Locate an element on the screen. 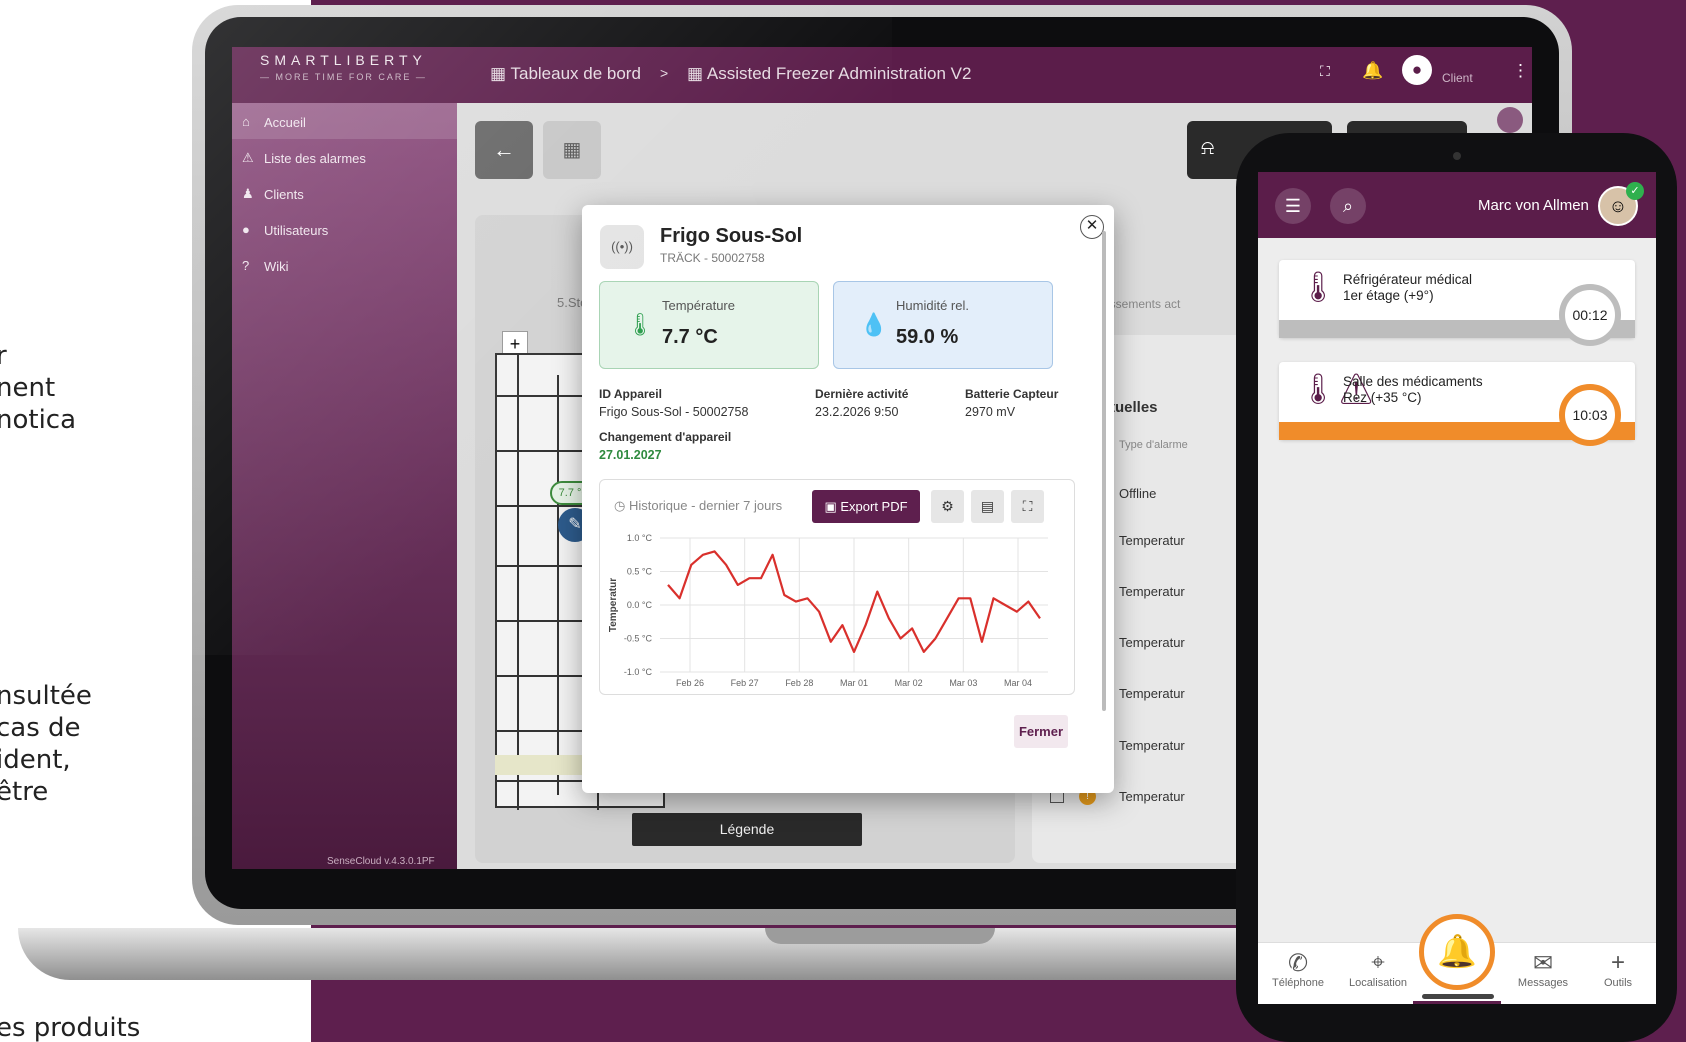 This screenshot has width=1686, height=1042. sidebar-item-utilisateurs: ● Utilisateurs is located at coordinates (344, 229).